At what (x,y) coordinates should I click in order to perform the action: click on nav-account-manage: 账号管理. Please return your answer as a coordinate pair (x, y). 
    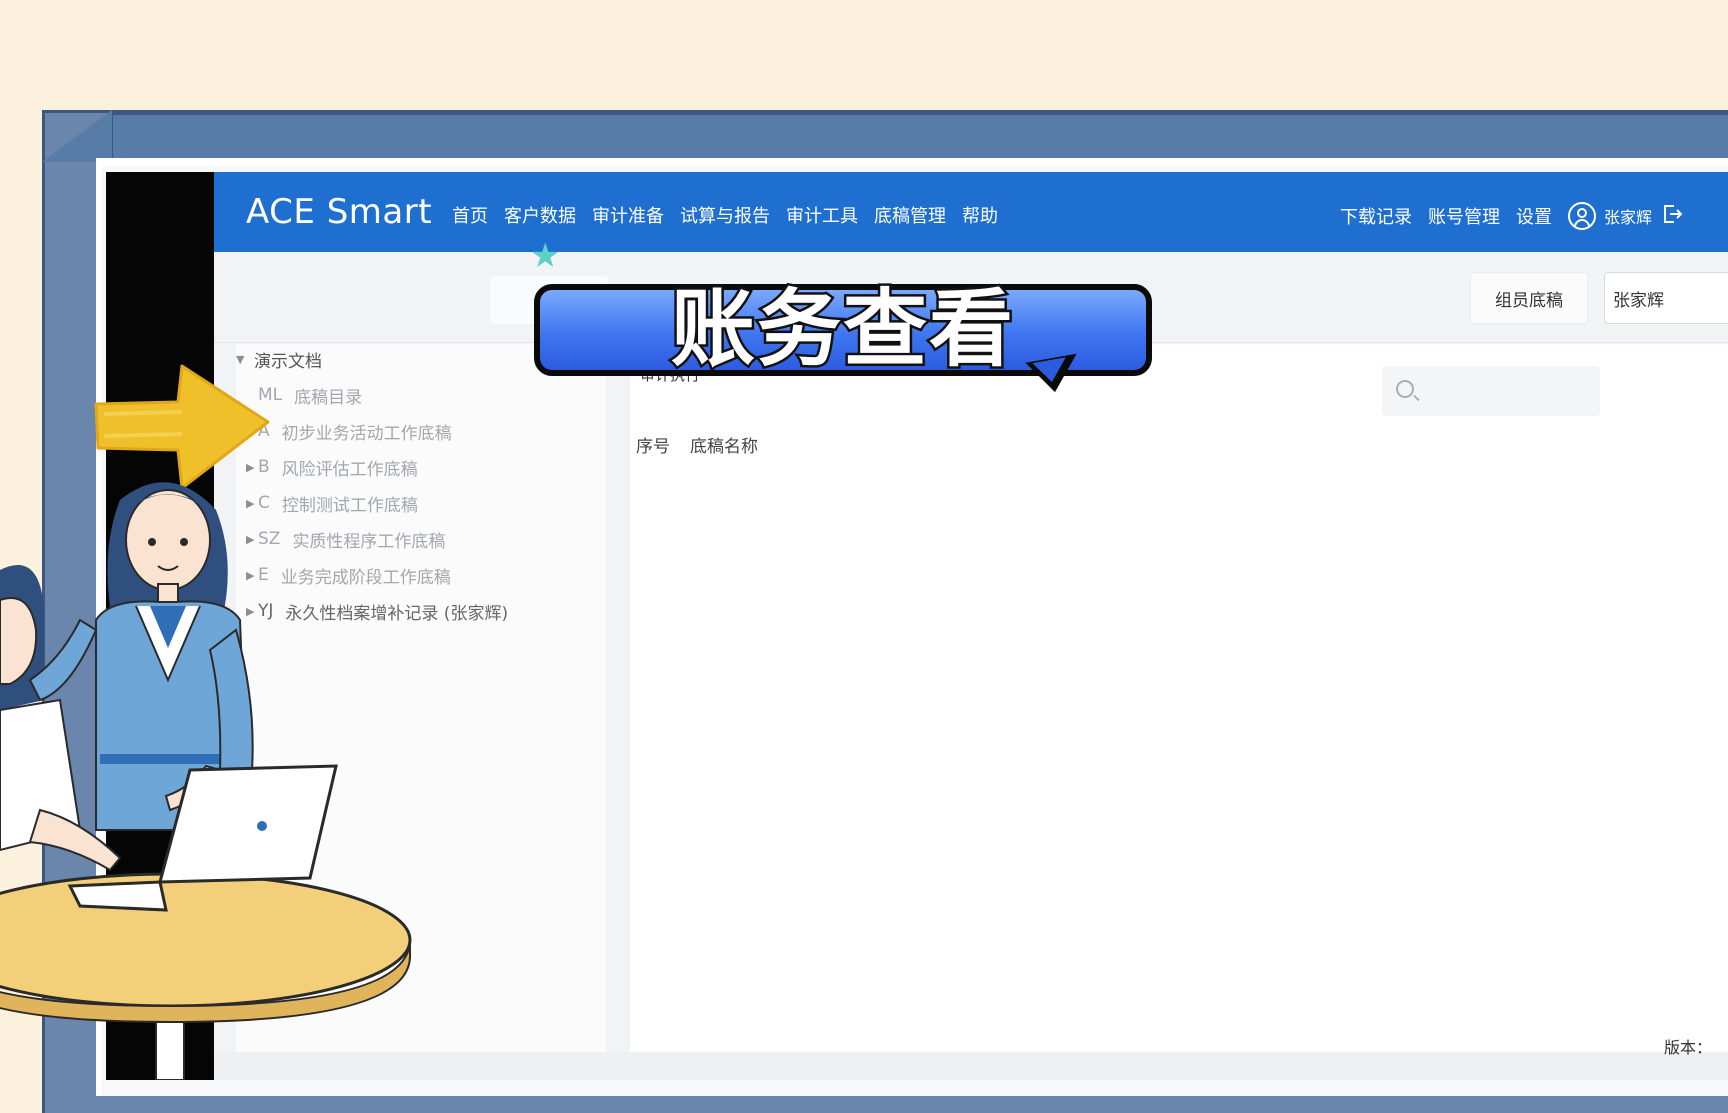
    Looking at the image, I should click on (1464, 216).